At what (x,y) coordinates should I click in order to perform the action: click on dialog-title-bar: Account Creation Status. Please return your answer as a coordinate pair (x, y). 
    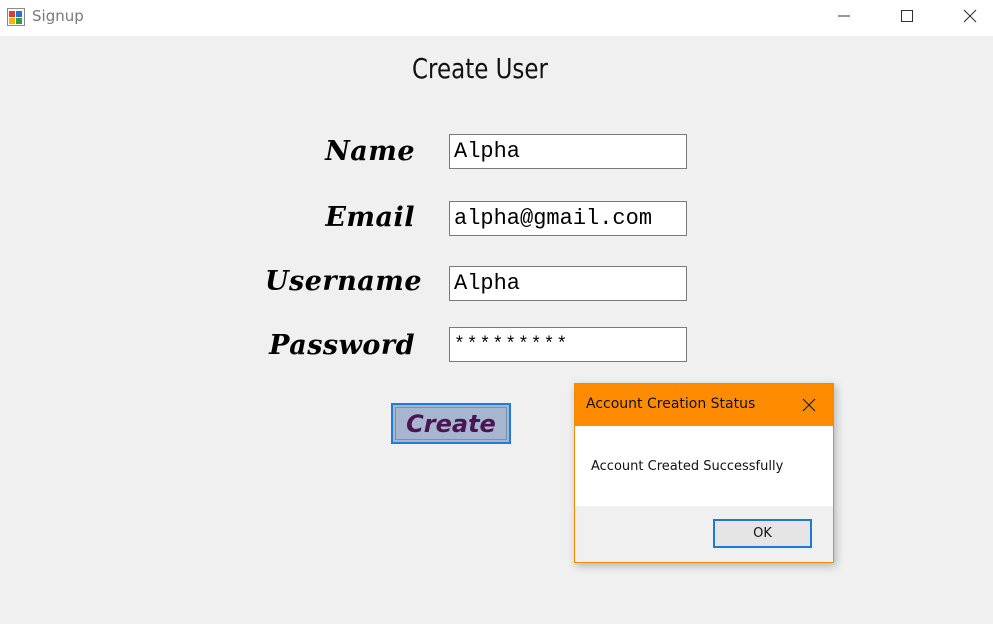
    Looking at the image, I should click on (704, 405).